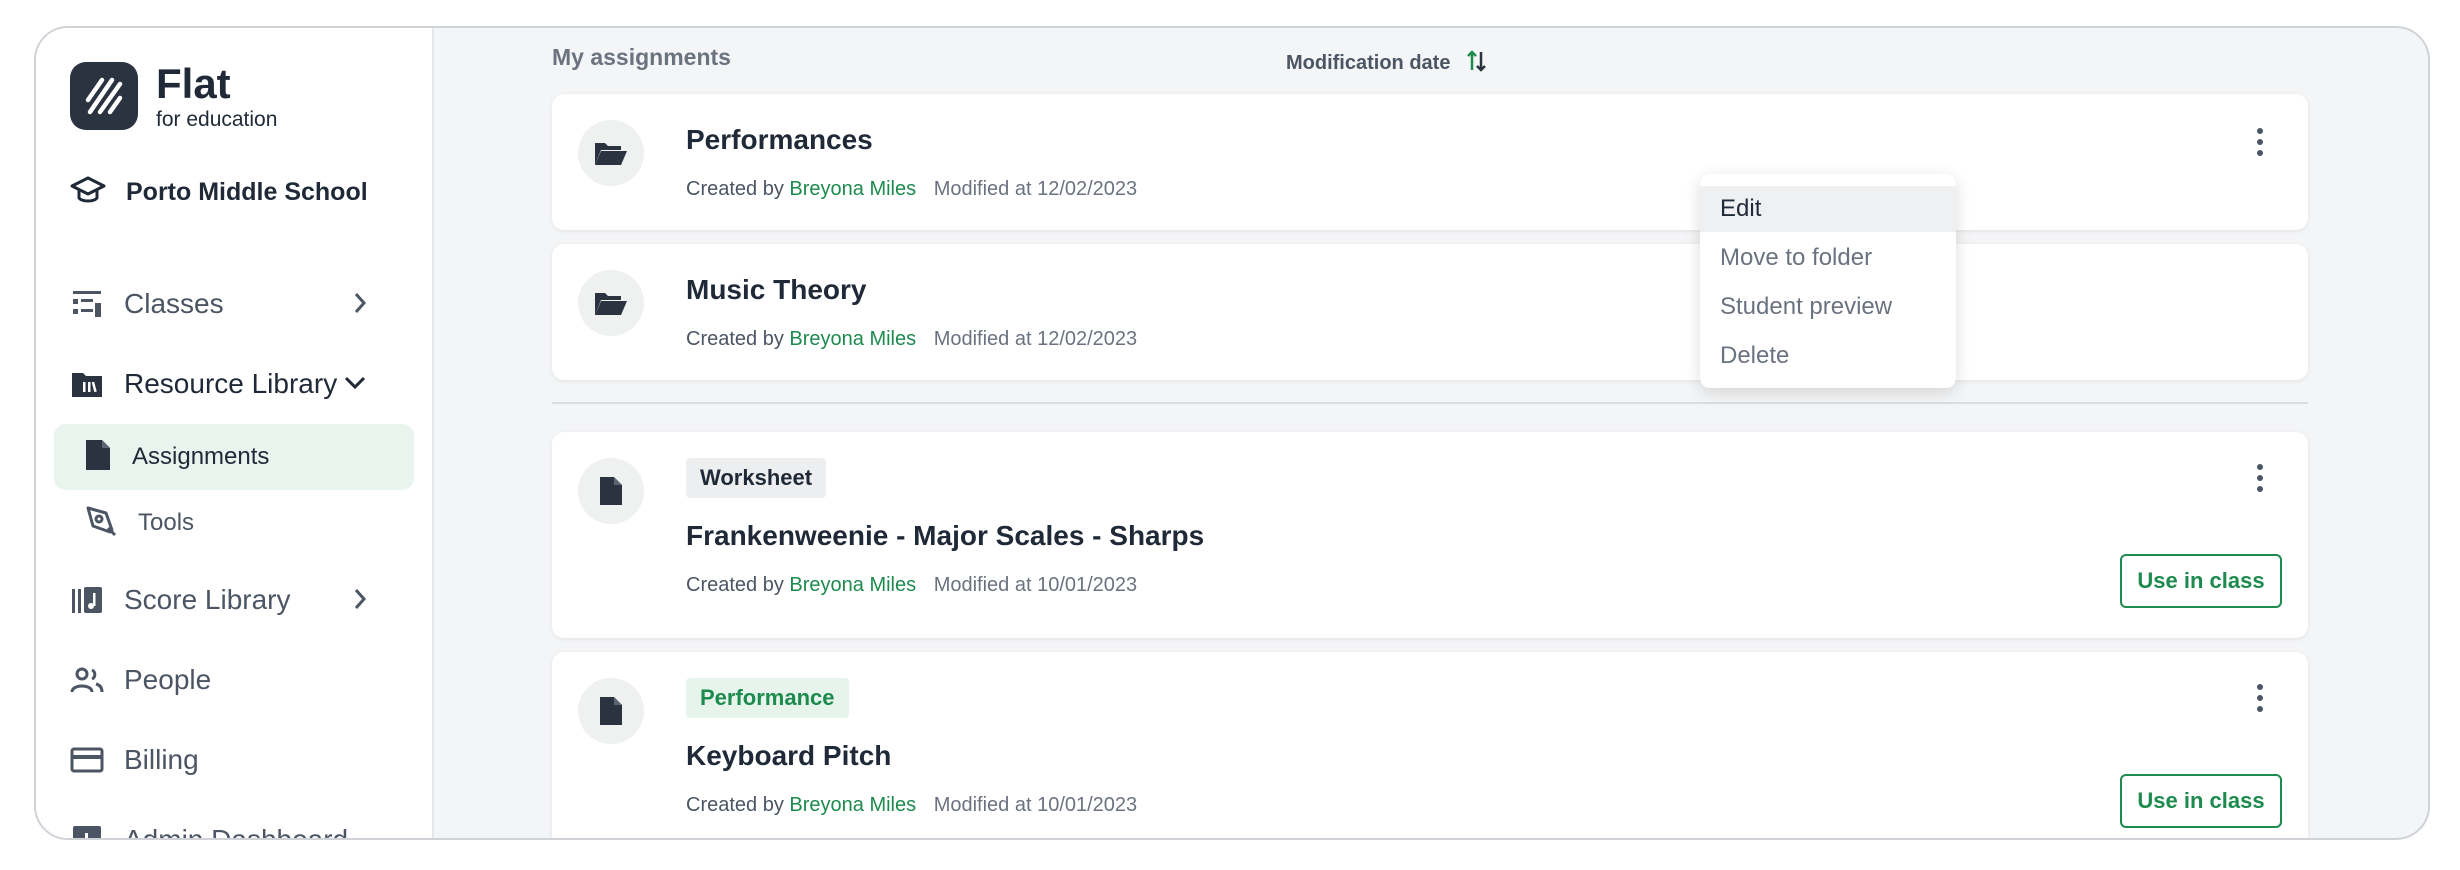 The image size is (2460, 870). I want to click on card-title: Music Theory, so click(776, 290).